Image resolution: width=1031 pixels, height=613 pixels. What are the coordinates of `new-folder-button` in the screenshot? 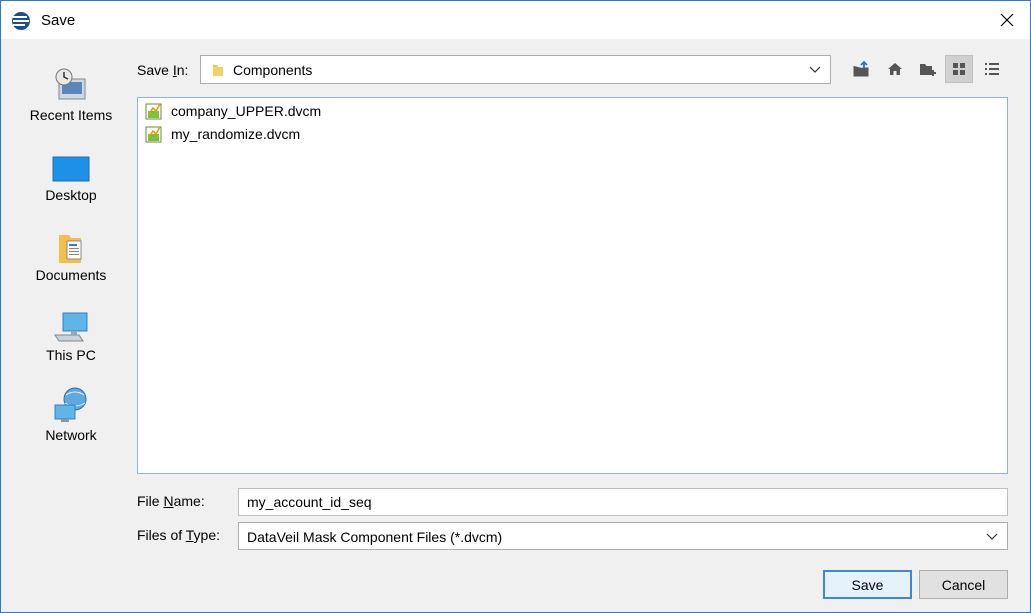 It's located at (928, 69).